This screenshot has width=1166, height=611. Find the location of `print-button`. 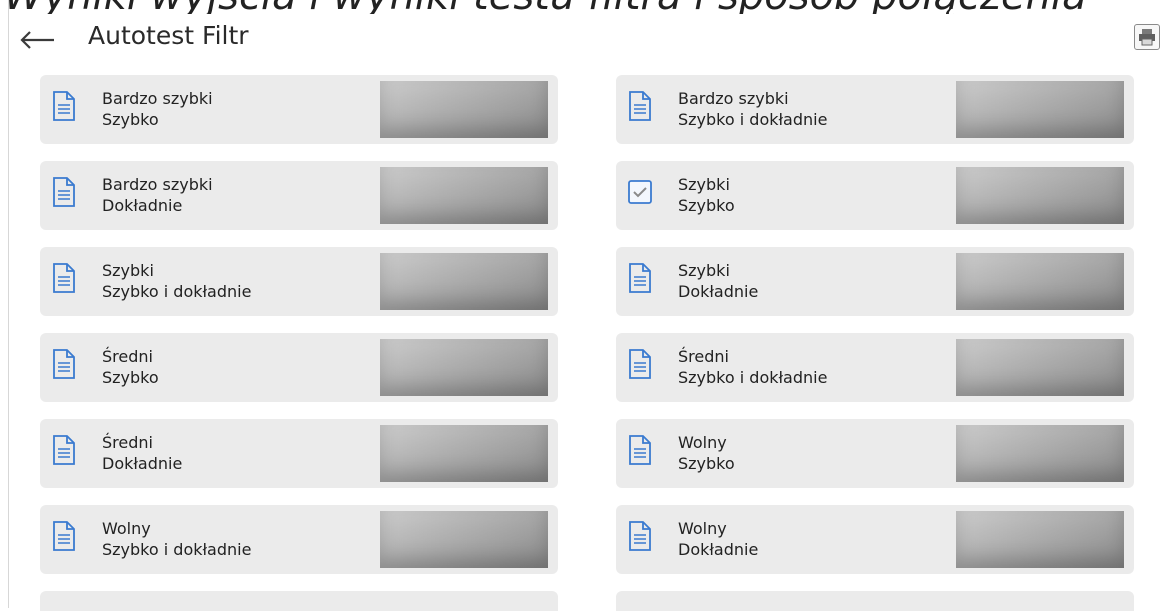

print-button is located at coordinates (1147, 37).